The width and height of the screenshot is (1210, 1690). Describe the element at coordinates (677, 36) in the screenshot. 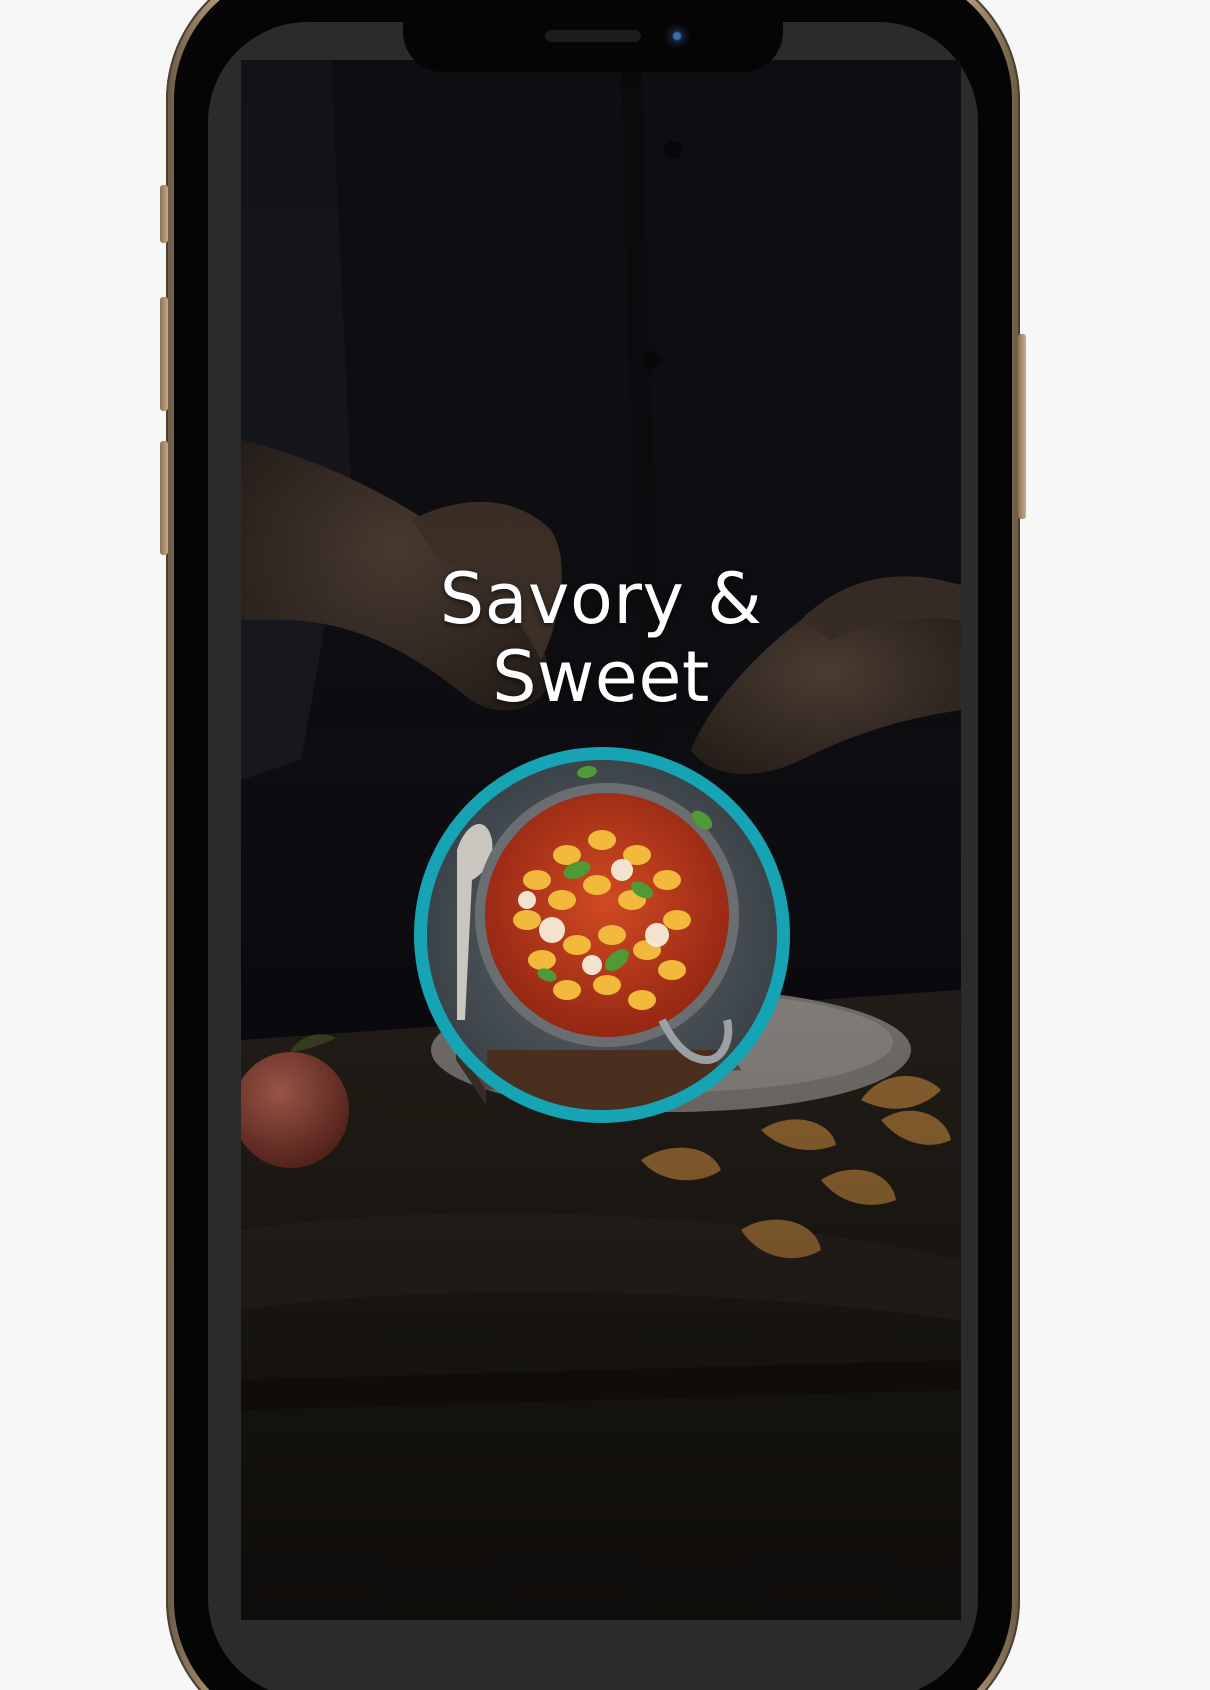

I see `front-camera-icon` at that location.